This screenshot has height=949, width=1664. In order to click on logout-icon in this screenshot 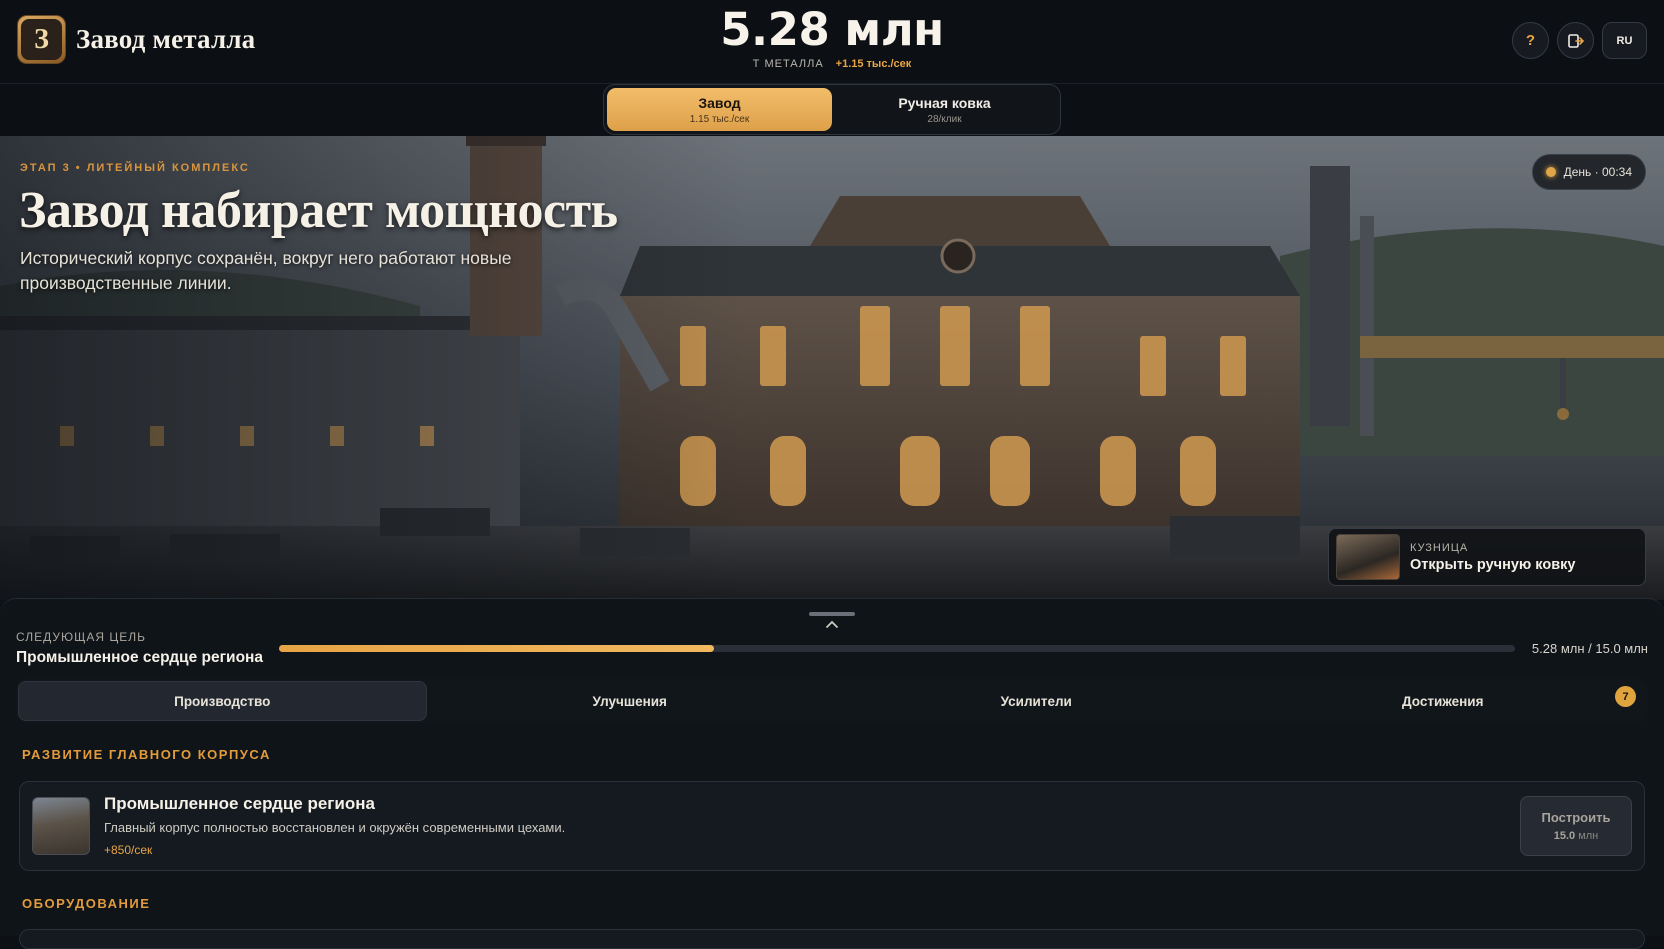, I will do `click(1575, 40)`.